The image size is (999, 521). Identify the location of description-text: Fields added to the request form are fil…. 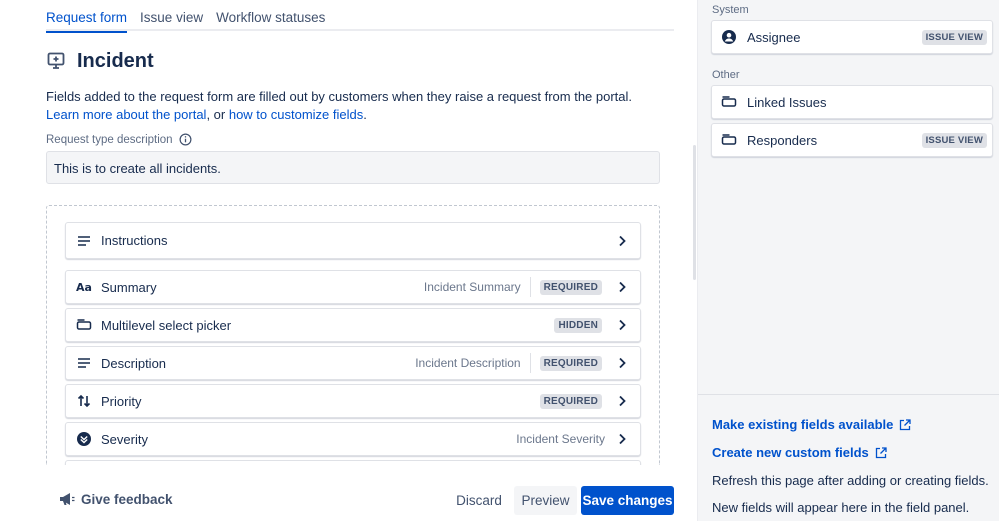
(339, 96).